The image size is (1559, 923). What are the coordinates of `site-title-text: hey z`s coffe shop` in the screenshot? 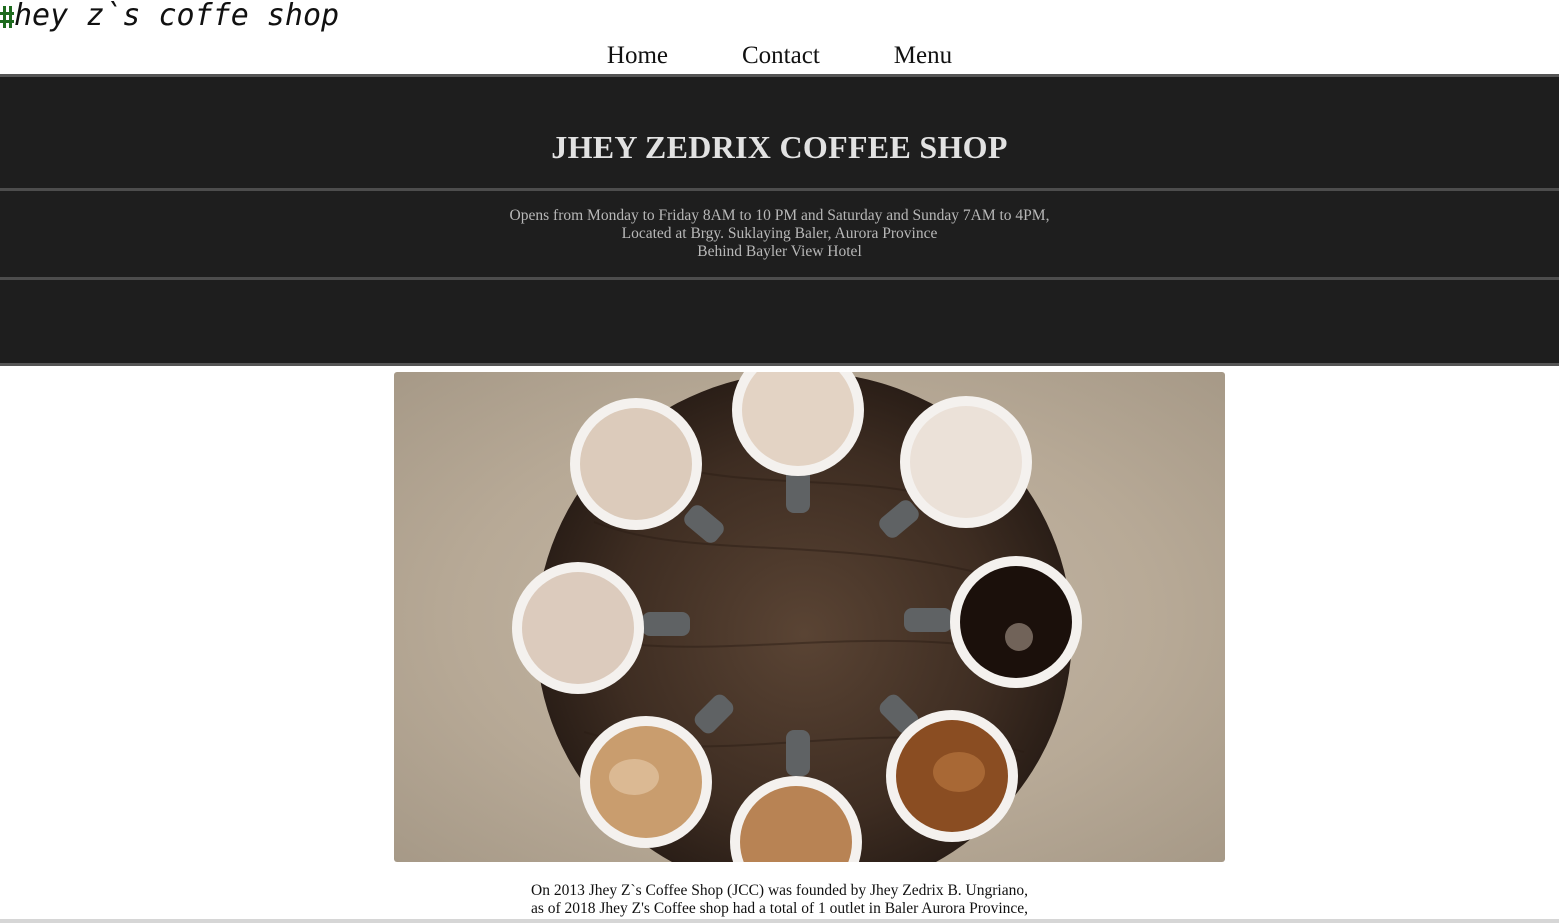 It's located at (177, 16).